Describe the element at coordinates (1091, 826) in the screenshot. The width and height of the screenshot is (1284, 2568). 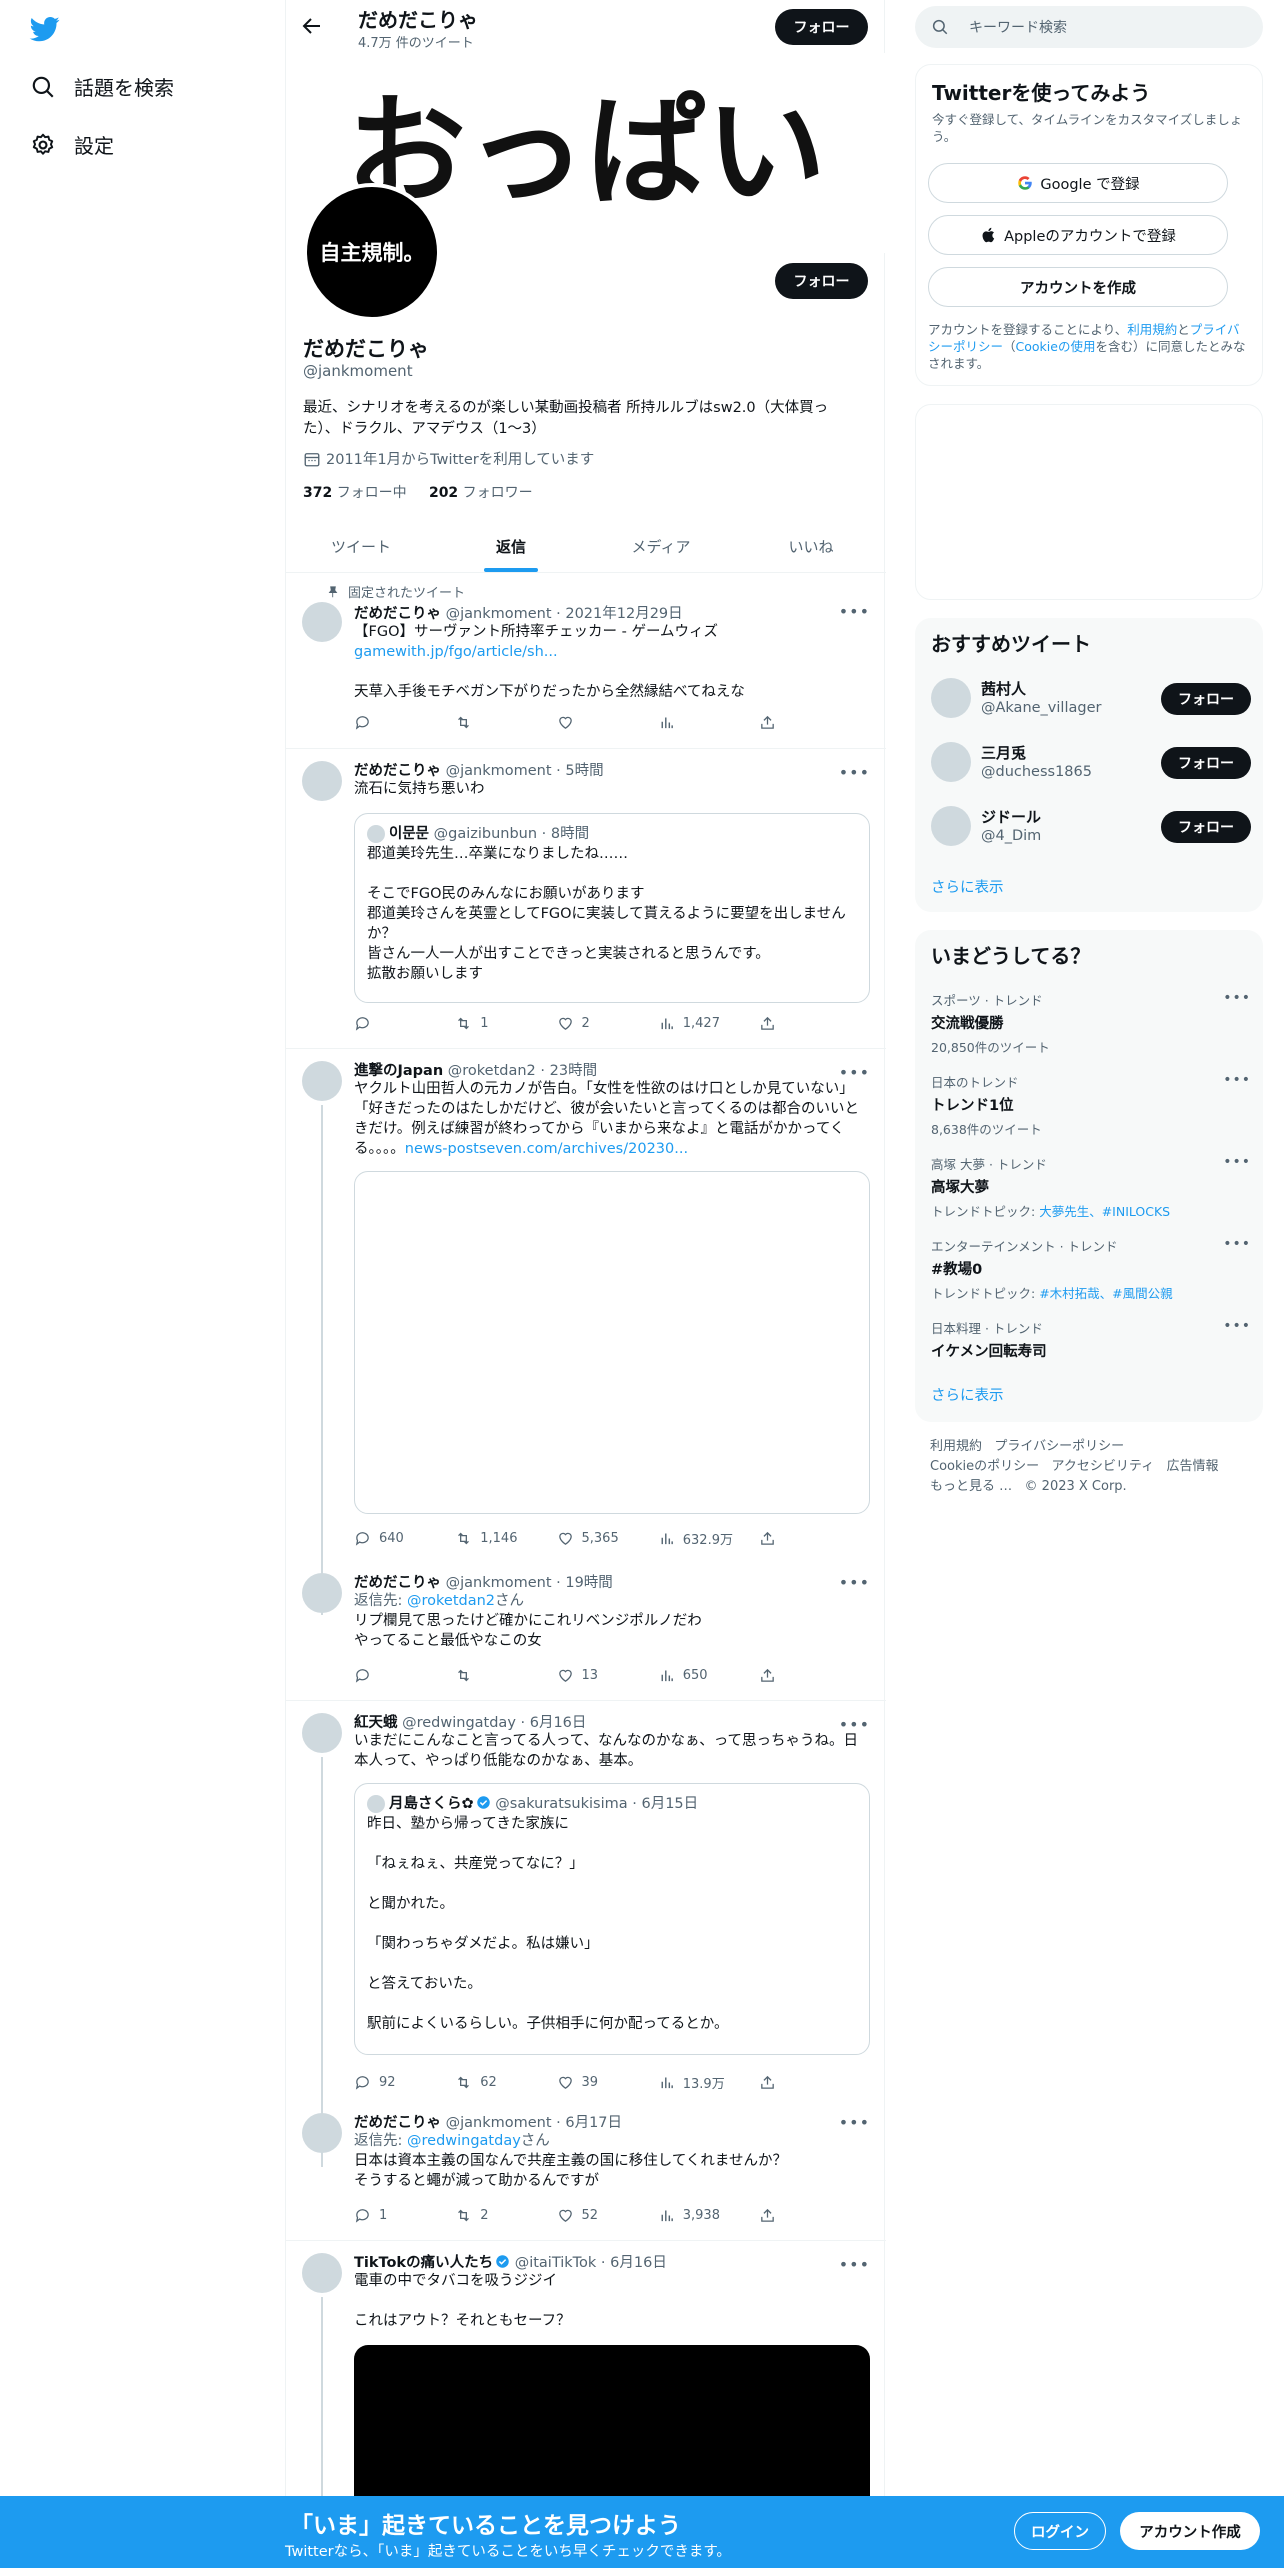
I see `wtf-user: ジドール @4_Dim フォロー` at that location.